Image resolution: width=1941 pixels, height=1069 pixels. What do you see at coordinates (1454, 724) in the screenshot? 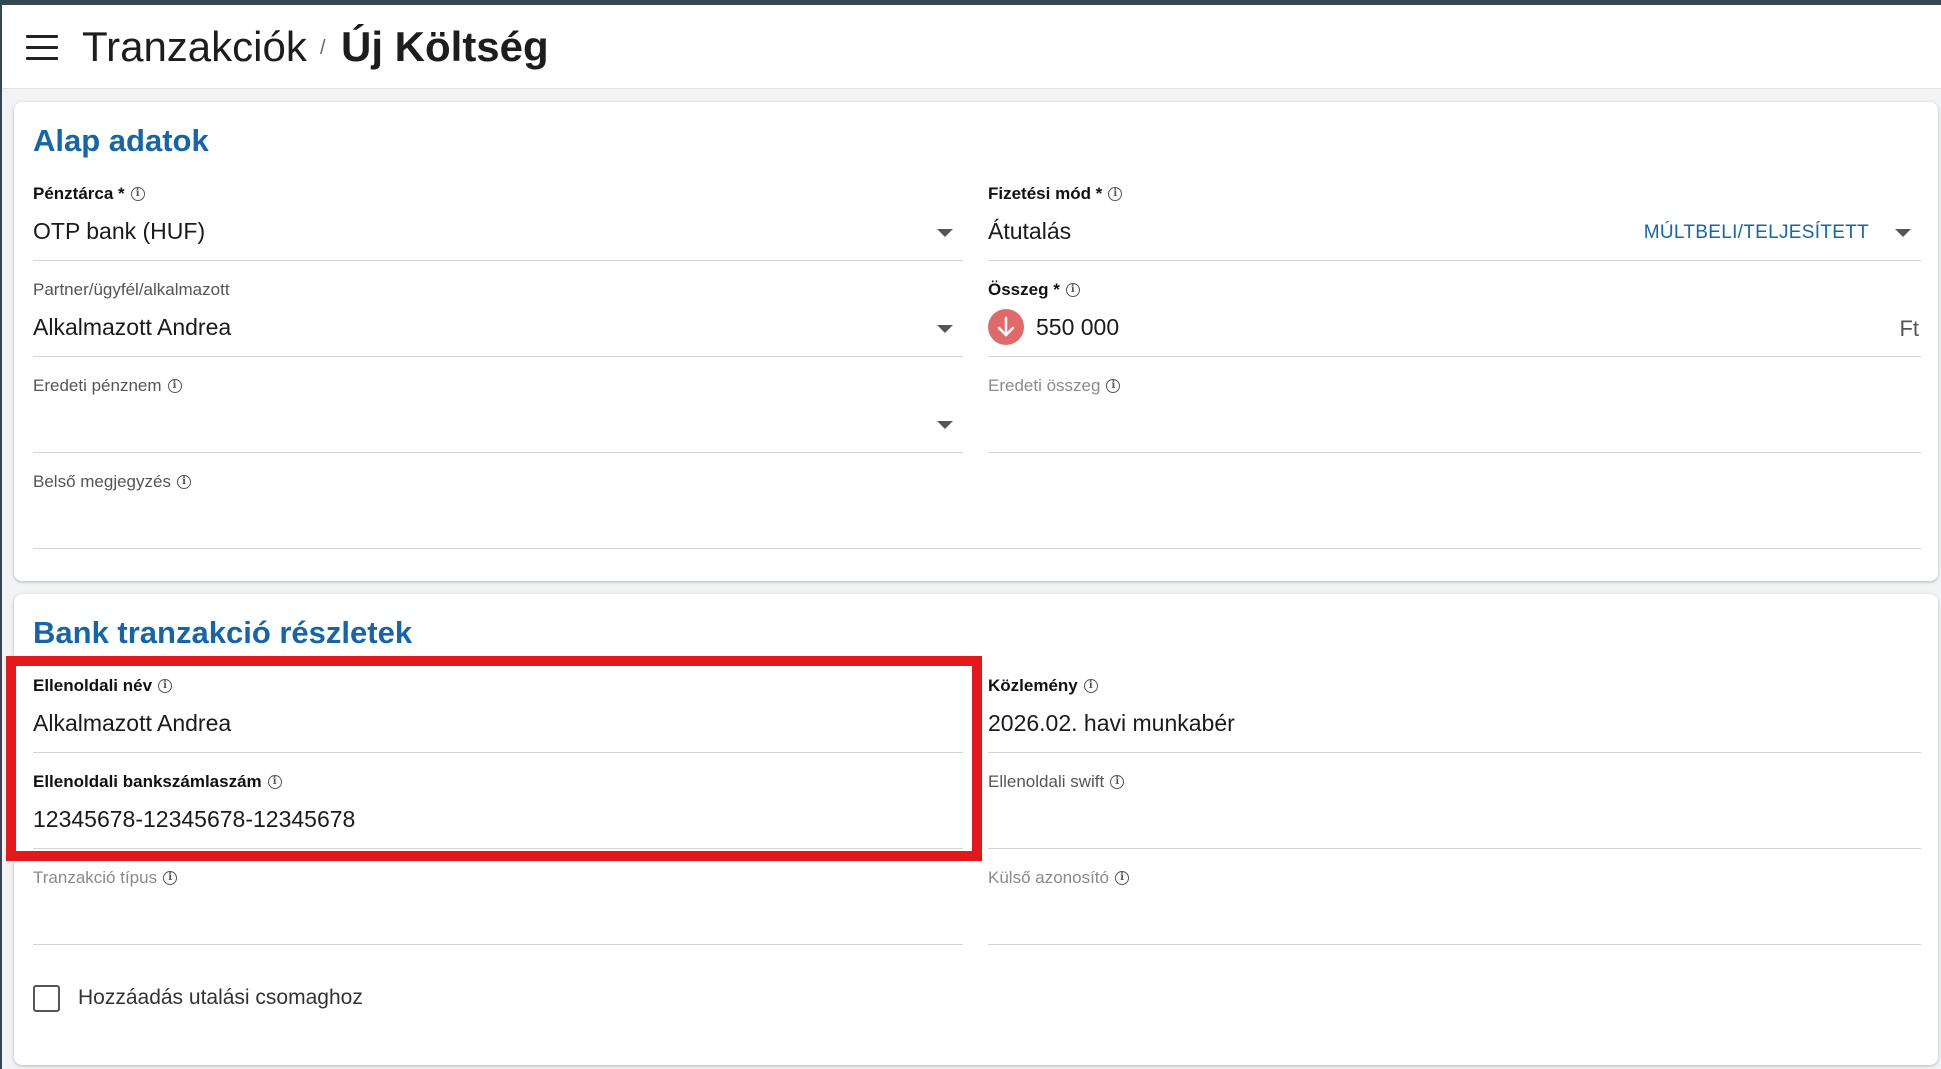
I see `remittance-field: Közlemény i 2026.02. havi munkabér` at bounding box center [1454, 724].